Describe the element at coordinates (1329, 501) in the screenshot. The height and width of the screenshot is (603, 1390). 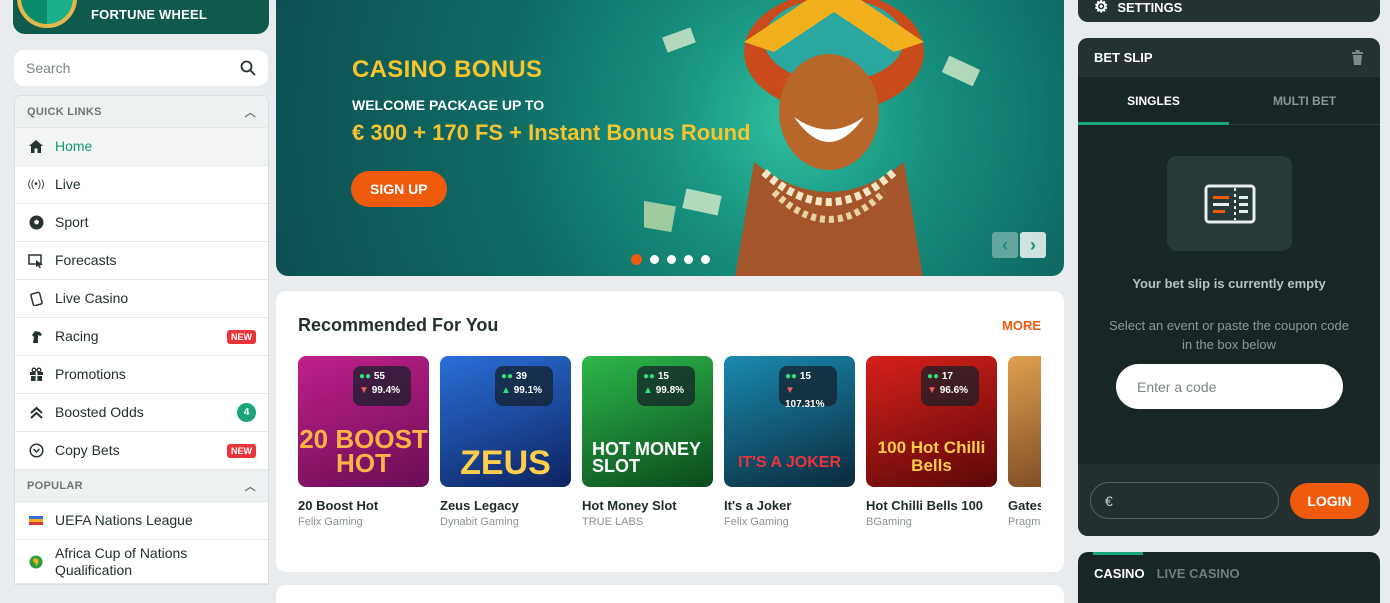
I see `login-button: LOGIN` at that location.